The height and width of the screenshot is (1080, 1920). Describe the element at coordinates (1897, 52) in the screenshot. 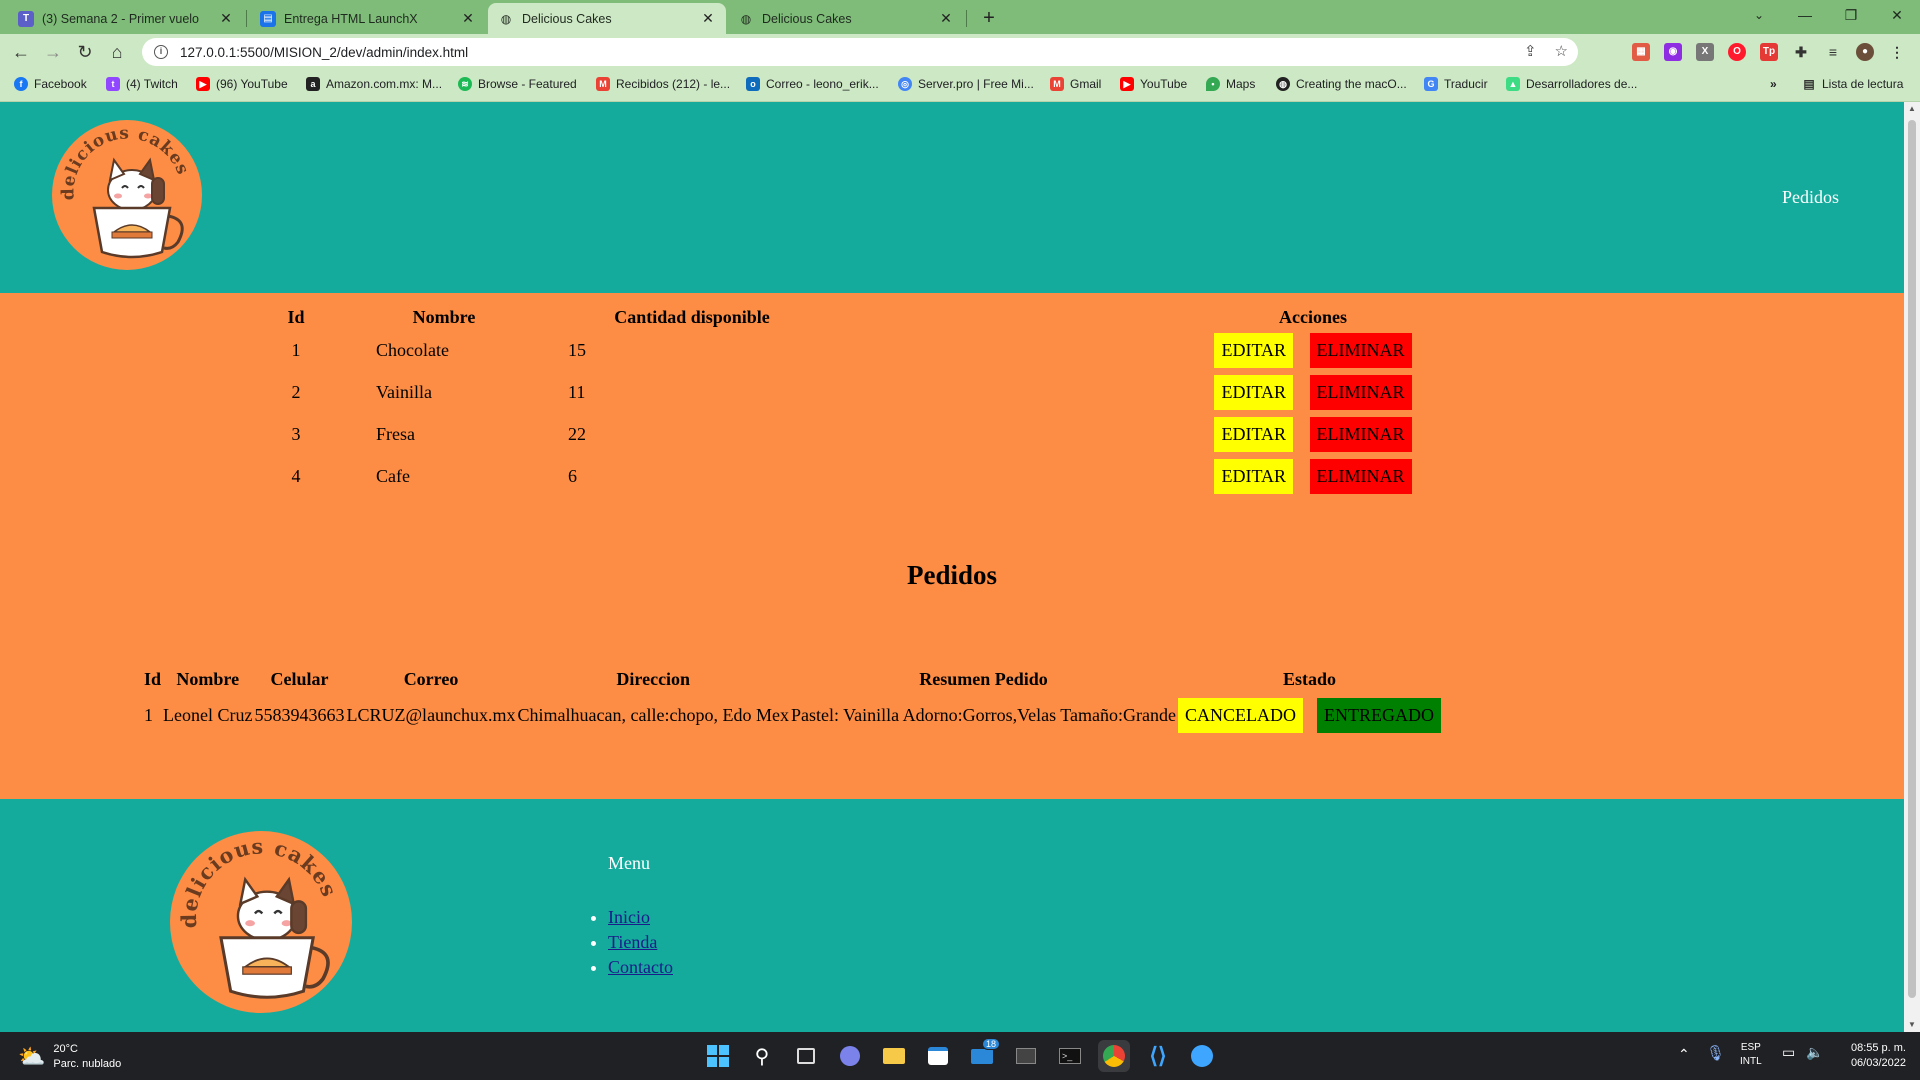

I see `menu-kebab-icon: ⋮` at that location.